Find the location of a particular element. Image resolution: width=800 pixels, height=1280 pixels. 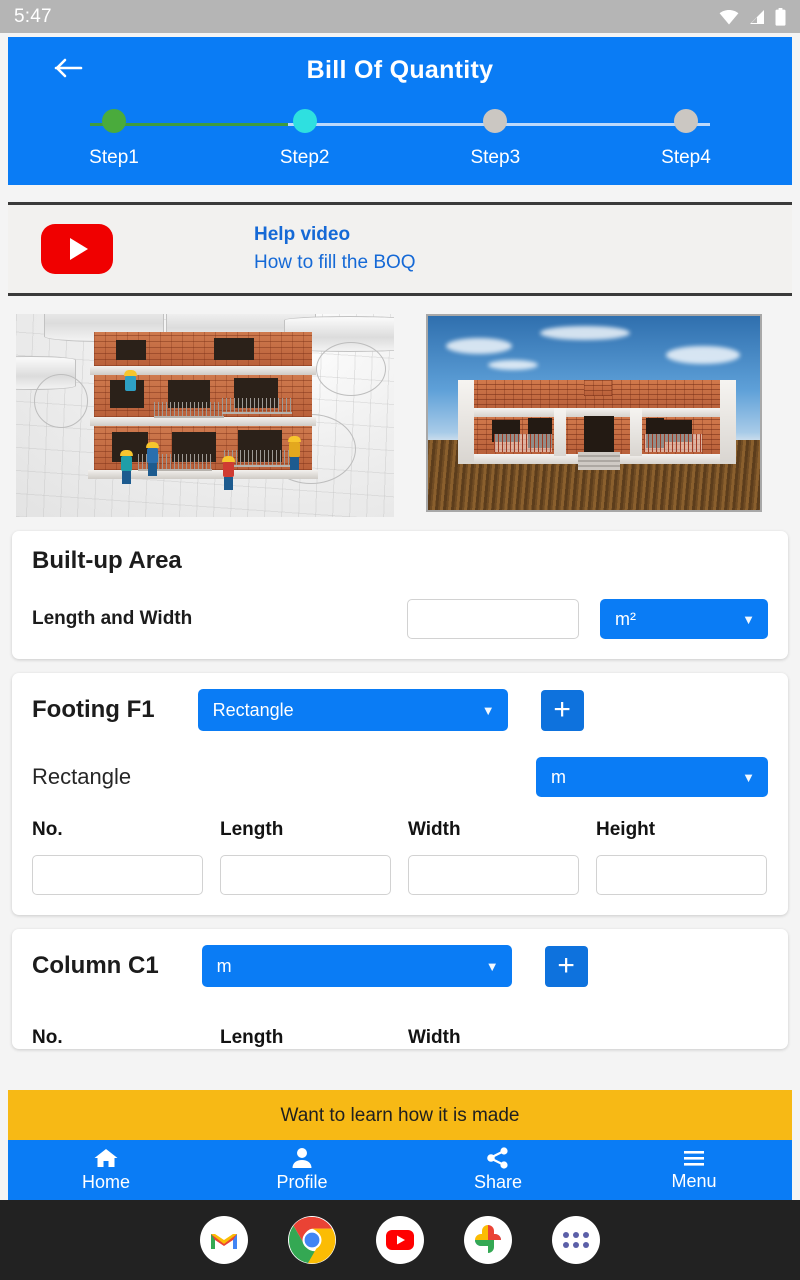

wifi-icon is located at coordinates (729, 16).